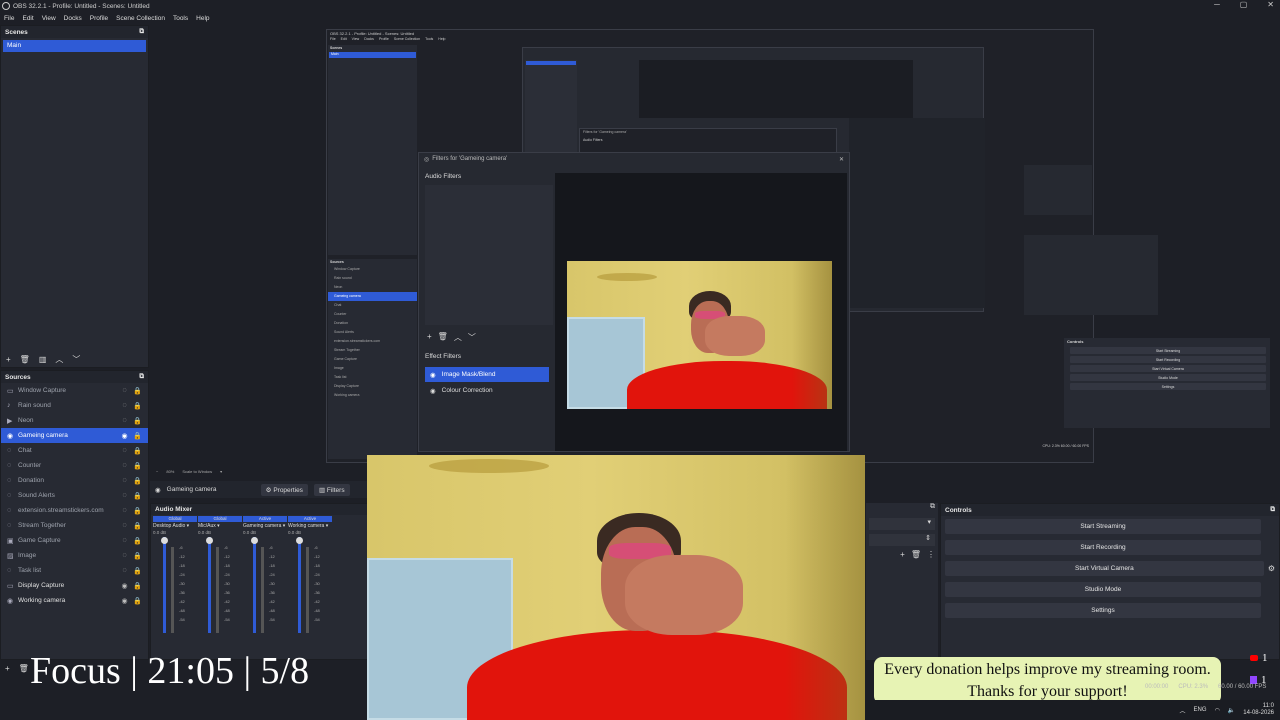 This screenshot has width=1280, height=720. I want to click on chevron-up-icon: ︿, so click(1183, 710).